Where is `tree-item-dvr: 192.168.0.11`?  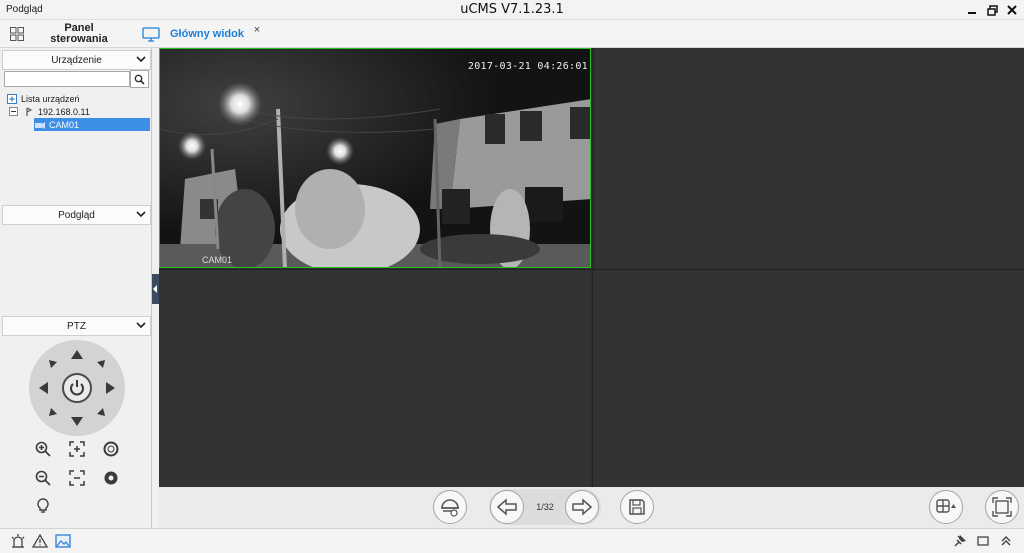
tree-item-dvr: 192.168.0.11 is located at coordinates (80, 111).